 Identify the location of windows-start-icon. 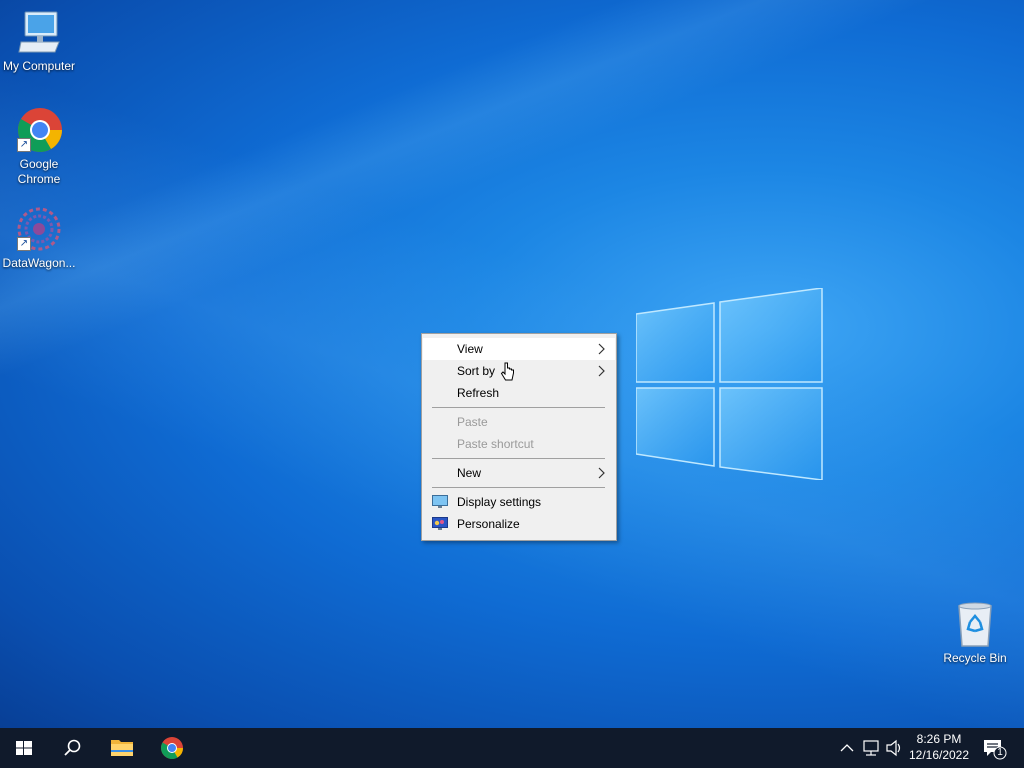
(24, 748).